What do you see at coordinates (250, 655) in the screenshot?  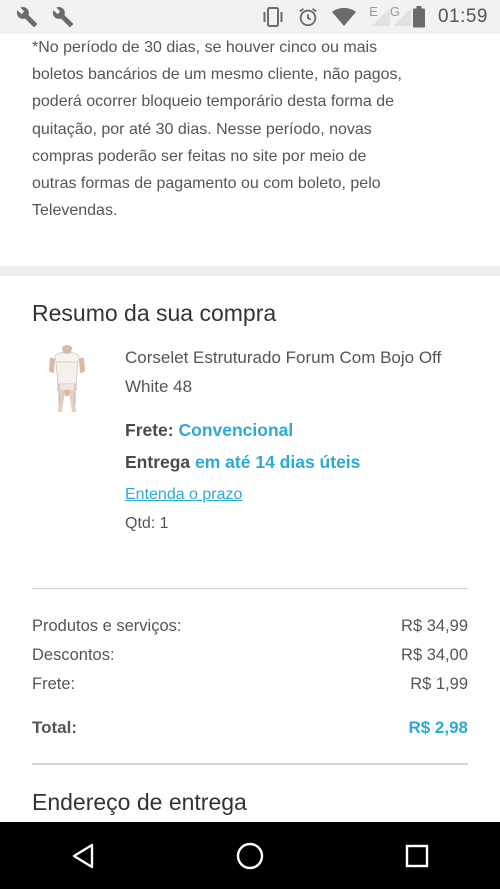 I see `discount-row: Descontos: R$ 34,00` at bounding box center [250, 655].